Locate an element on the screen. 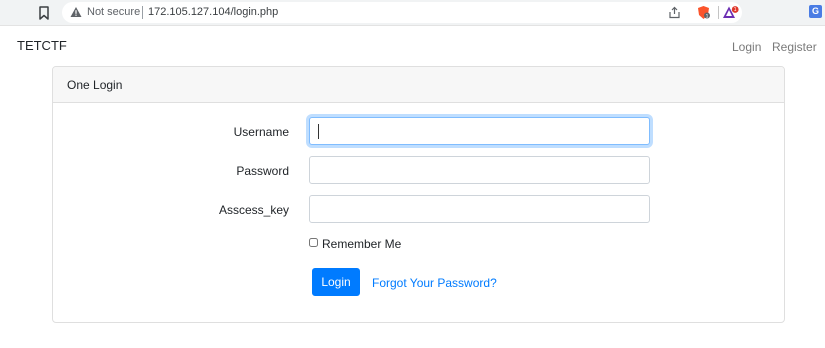 This screenshot has height=348, width=825. brave-rewards-icon: 1 is located at coordinates (730, 12).